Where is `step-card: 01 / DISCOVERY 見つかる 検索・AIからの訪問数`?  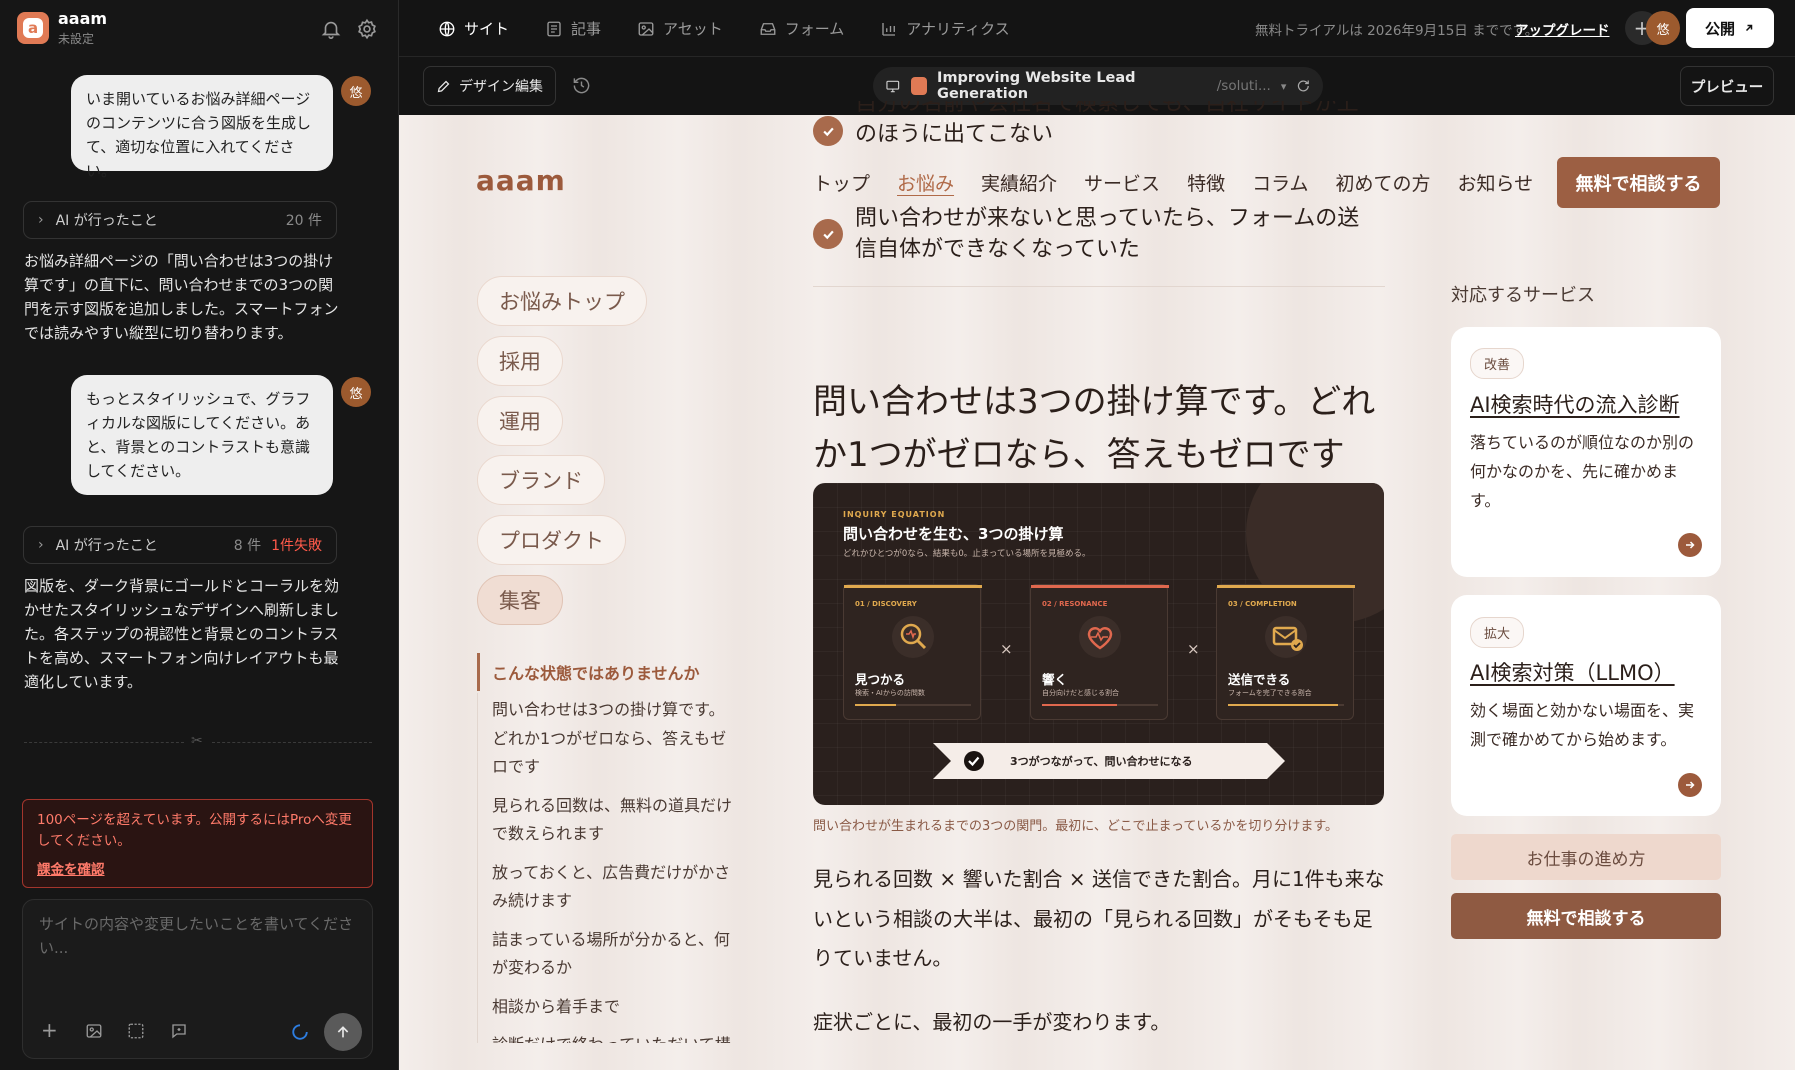 step-card: 01 / DISCOVERY 見つかる 検索・AIからの訪問数 is located at coordinates (912, 652).